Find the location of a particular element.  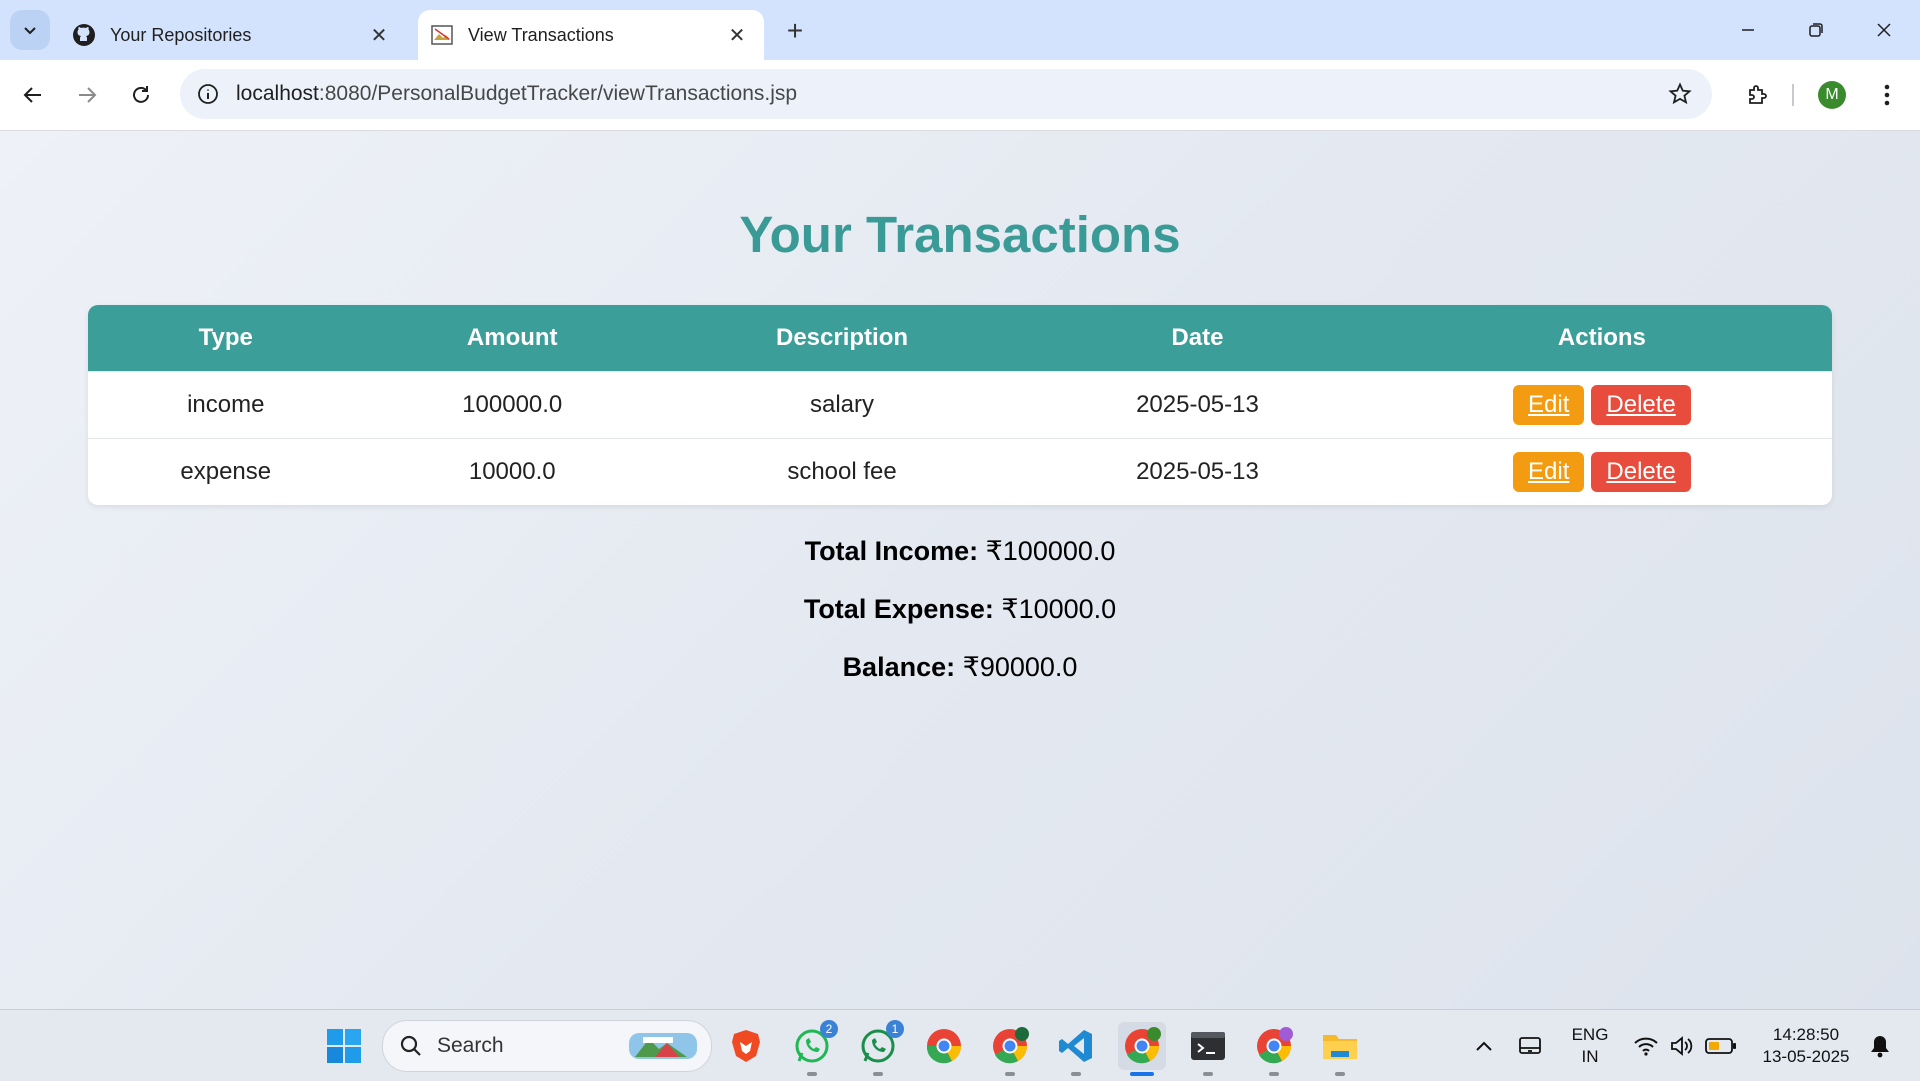

battery-status is located at coordinates (1721, 1046).